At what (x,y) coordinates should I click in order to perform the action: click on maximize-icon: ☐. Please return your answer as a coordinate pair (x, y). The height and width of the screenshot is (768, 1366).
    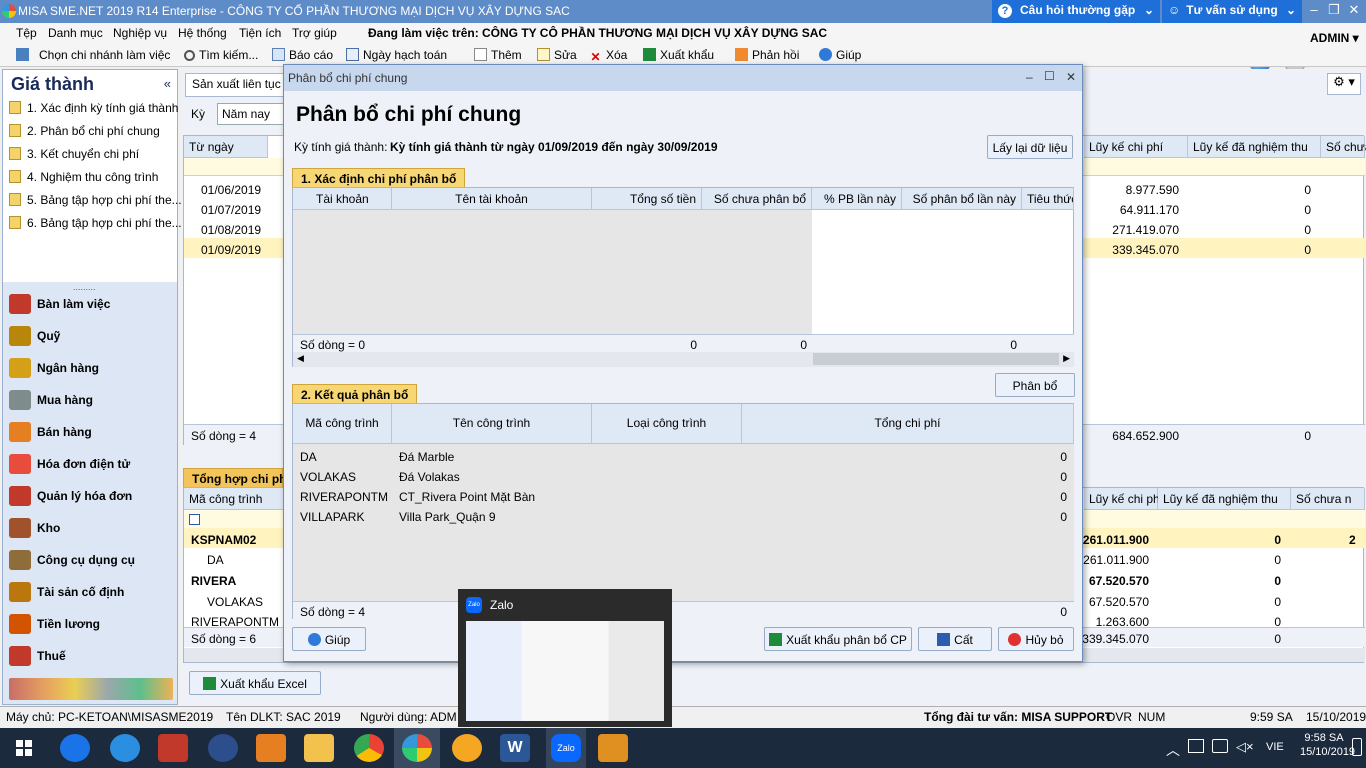
    Looking at the image, I should click on (1049, 76).